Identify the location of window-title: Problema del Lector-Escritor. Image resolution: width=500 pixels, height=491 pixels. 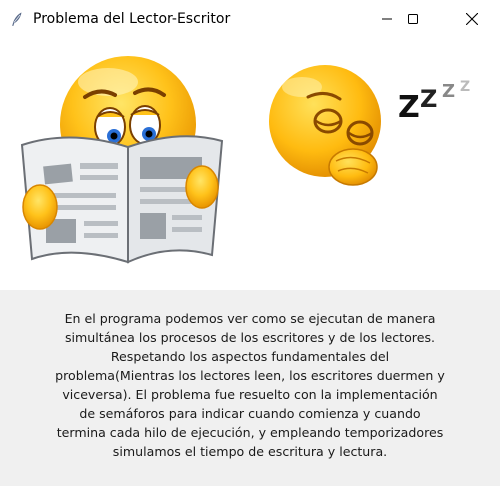
(132, 18).